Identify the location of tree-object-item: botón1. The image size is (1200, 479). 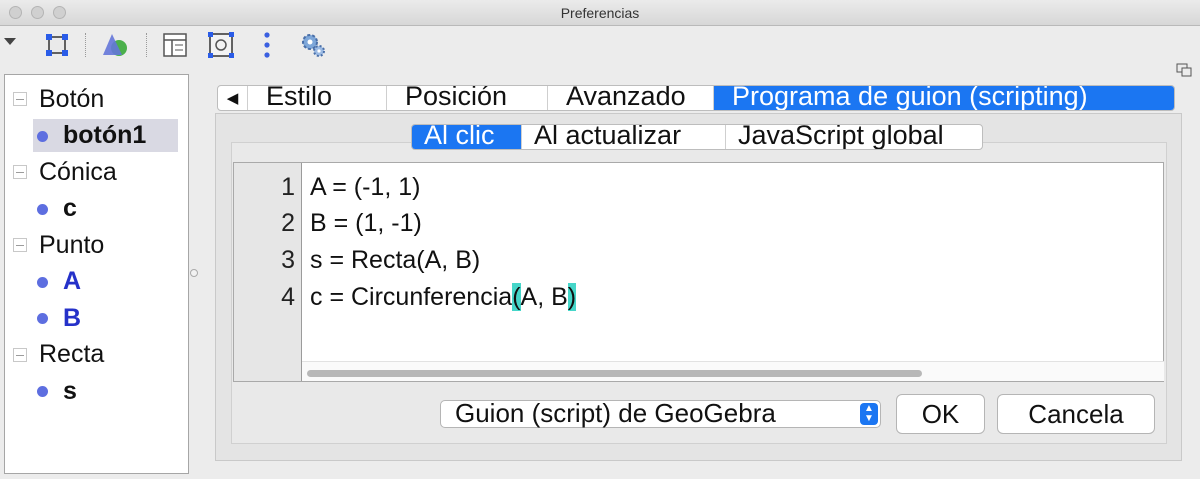
(96, 136).